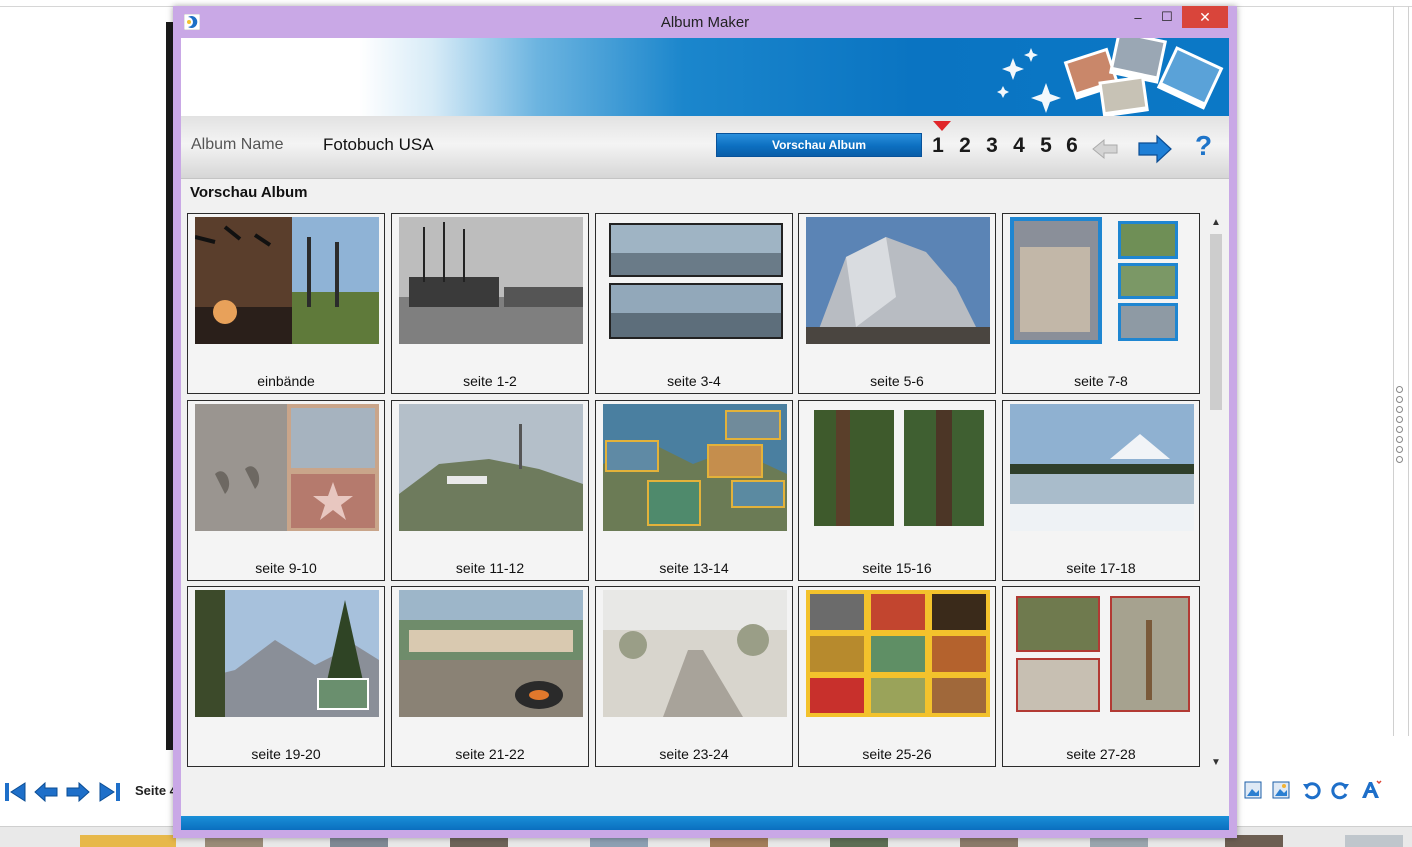  Describe the element at coordinates (237, 144) in the screenshot. I see `album-name-label: Album Name` at that location.